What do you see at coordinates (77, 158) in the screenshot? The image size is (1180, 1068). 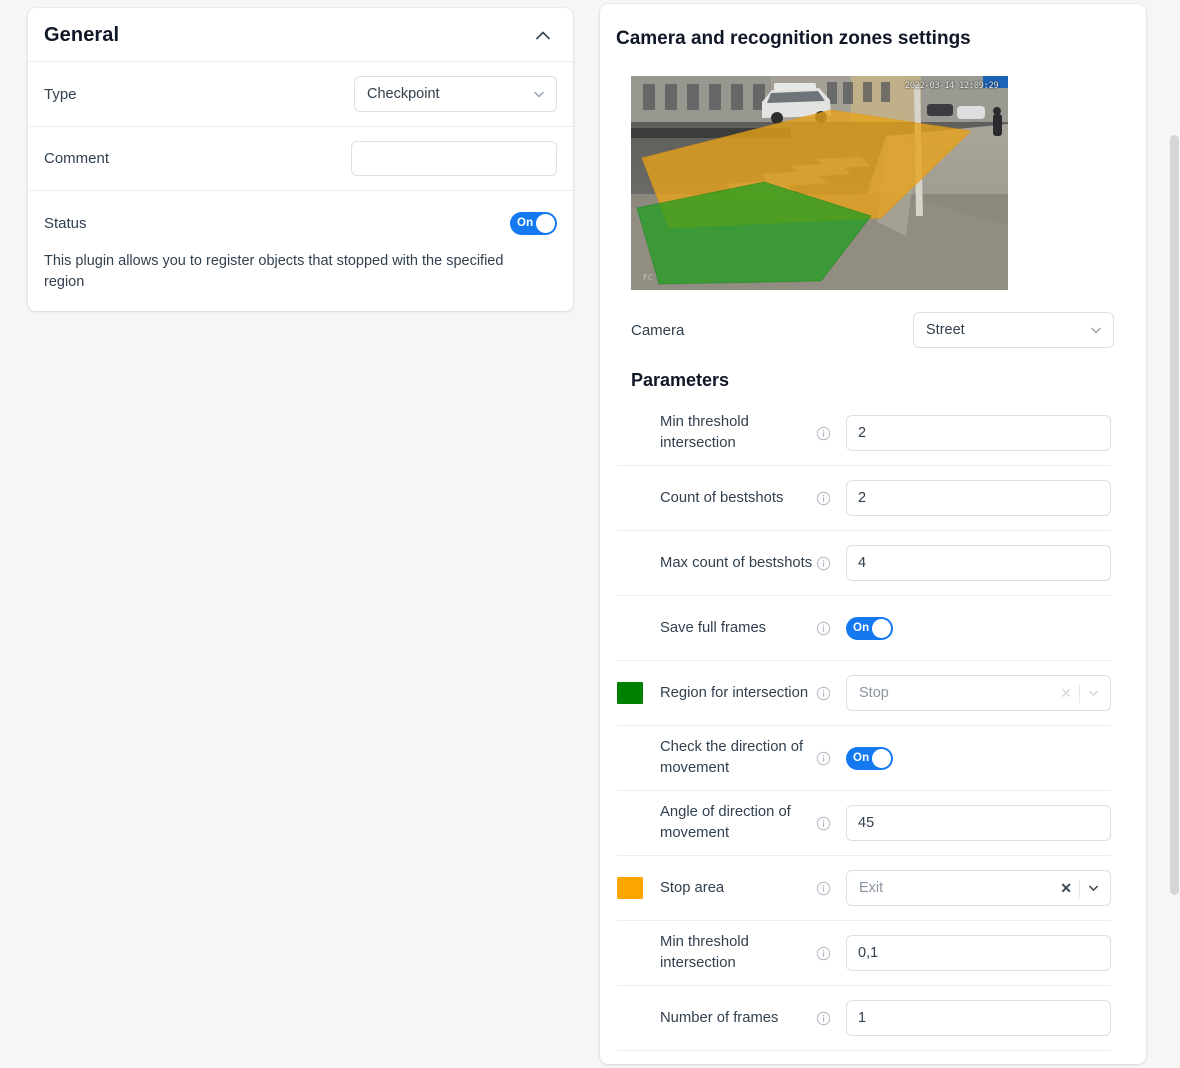 I see `comment-label: Comment` at bounding box center [77, 158].